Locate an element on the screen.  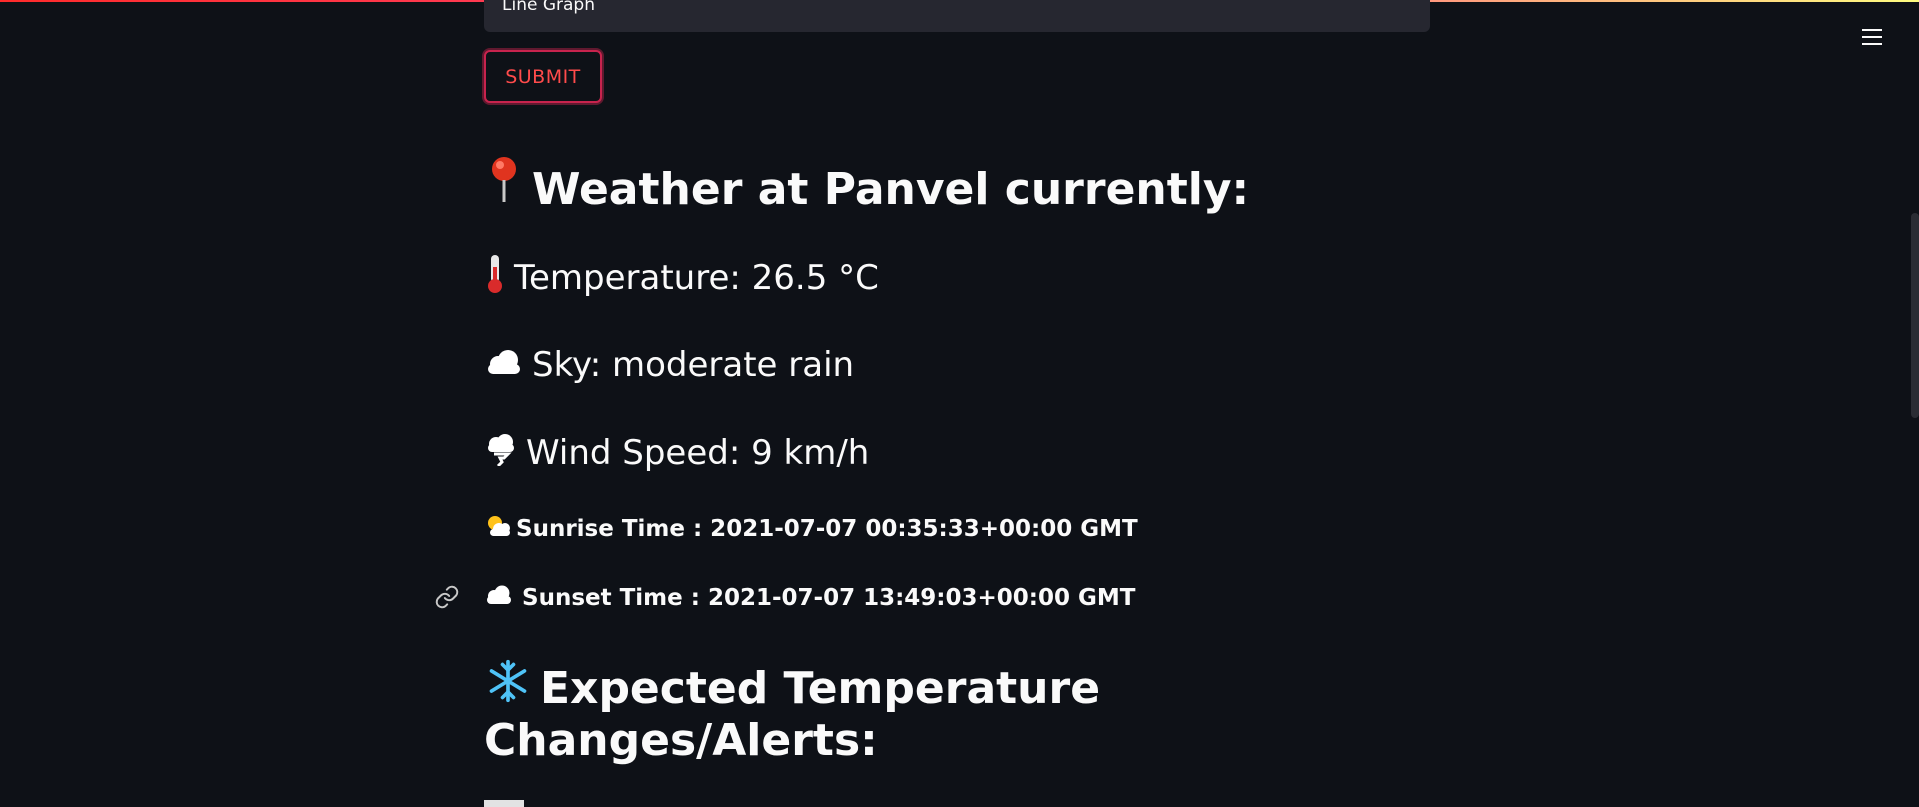
wind-speed-row: Wind Speed: 9 km/h is located at coordinates (676, 453).